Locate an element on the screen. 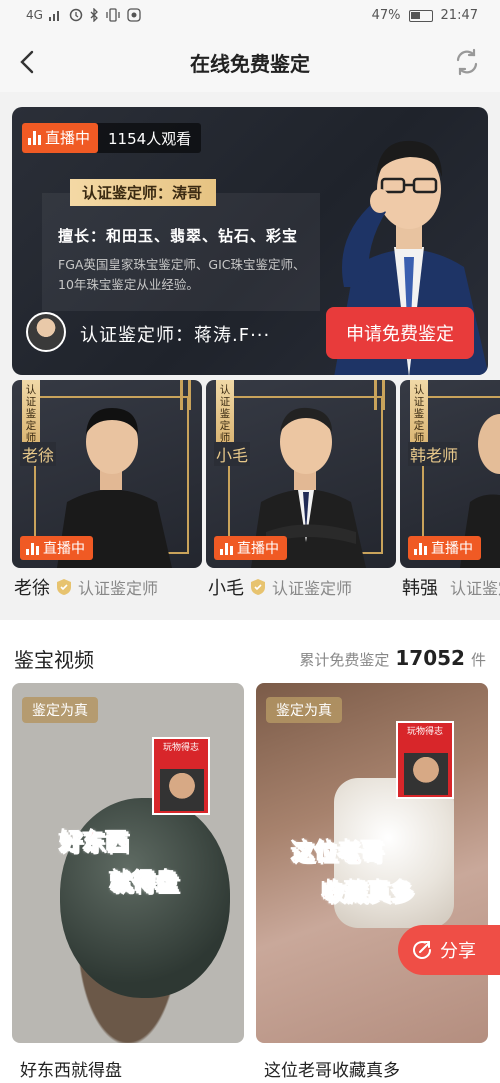 Image resolution: width=500 pixels, height=1083 pixels. battery-icon is located at coordinates (420, 15).